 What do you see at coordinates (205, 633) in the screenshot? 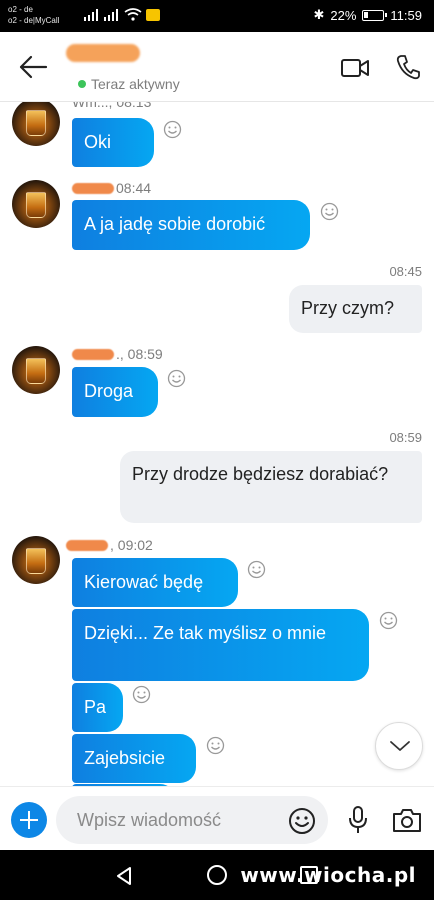
I see `message-text: Dzięki... Ze tak myślisz o mnie` at bounding box center [205, 633].